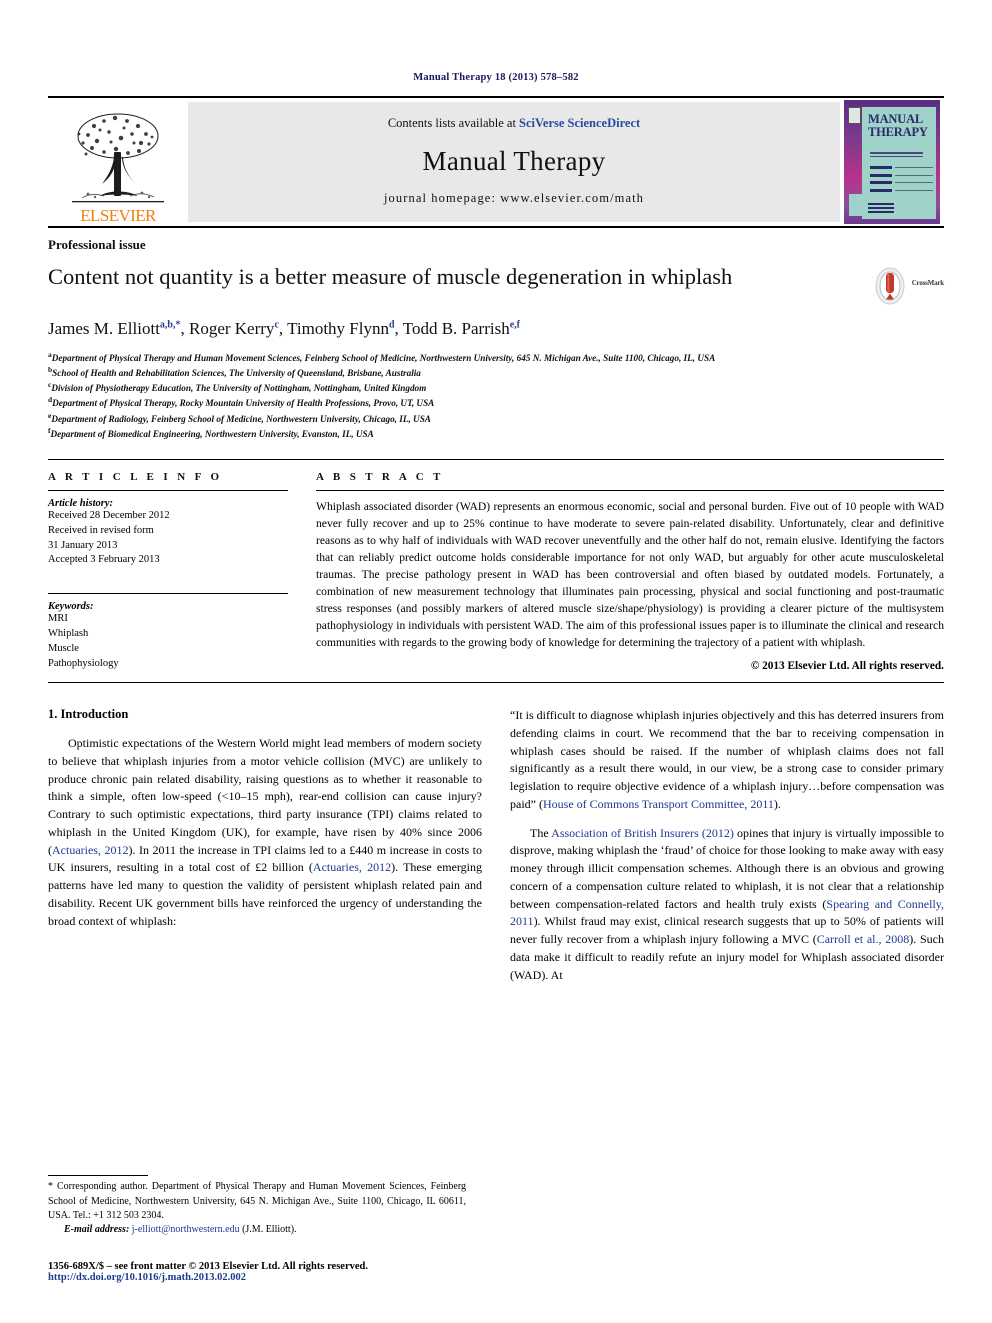 The height and width of the screenshot is (1323, 992). I want to click on journal-cover-thumbnail: MANUAL THERAPY, so click(892, 162).